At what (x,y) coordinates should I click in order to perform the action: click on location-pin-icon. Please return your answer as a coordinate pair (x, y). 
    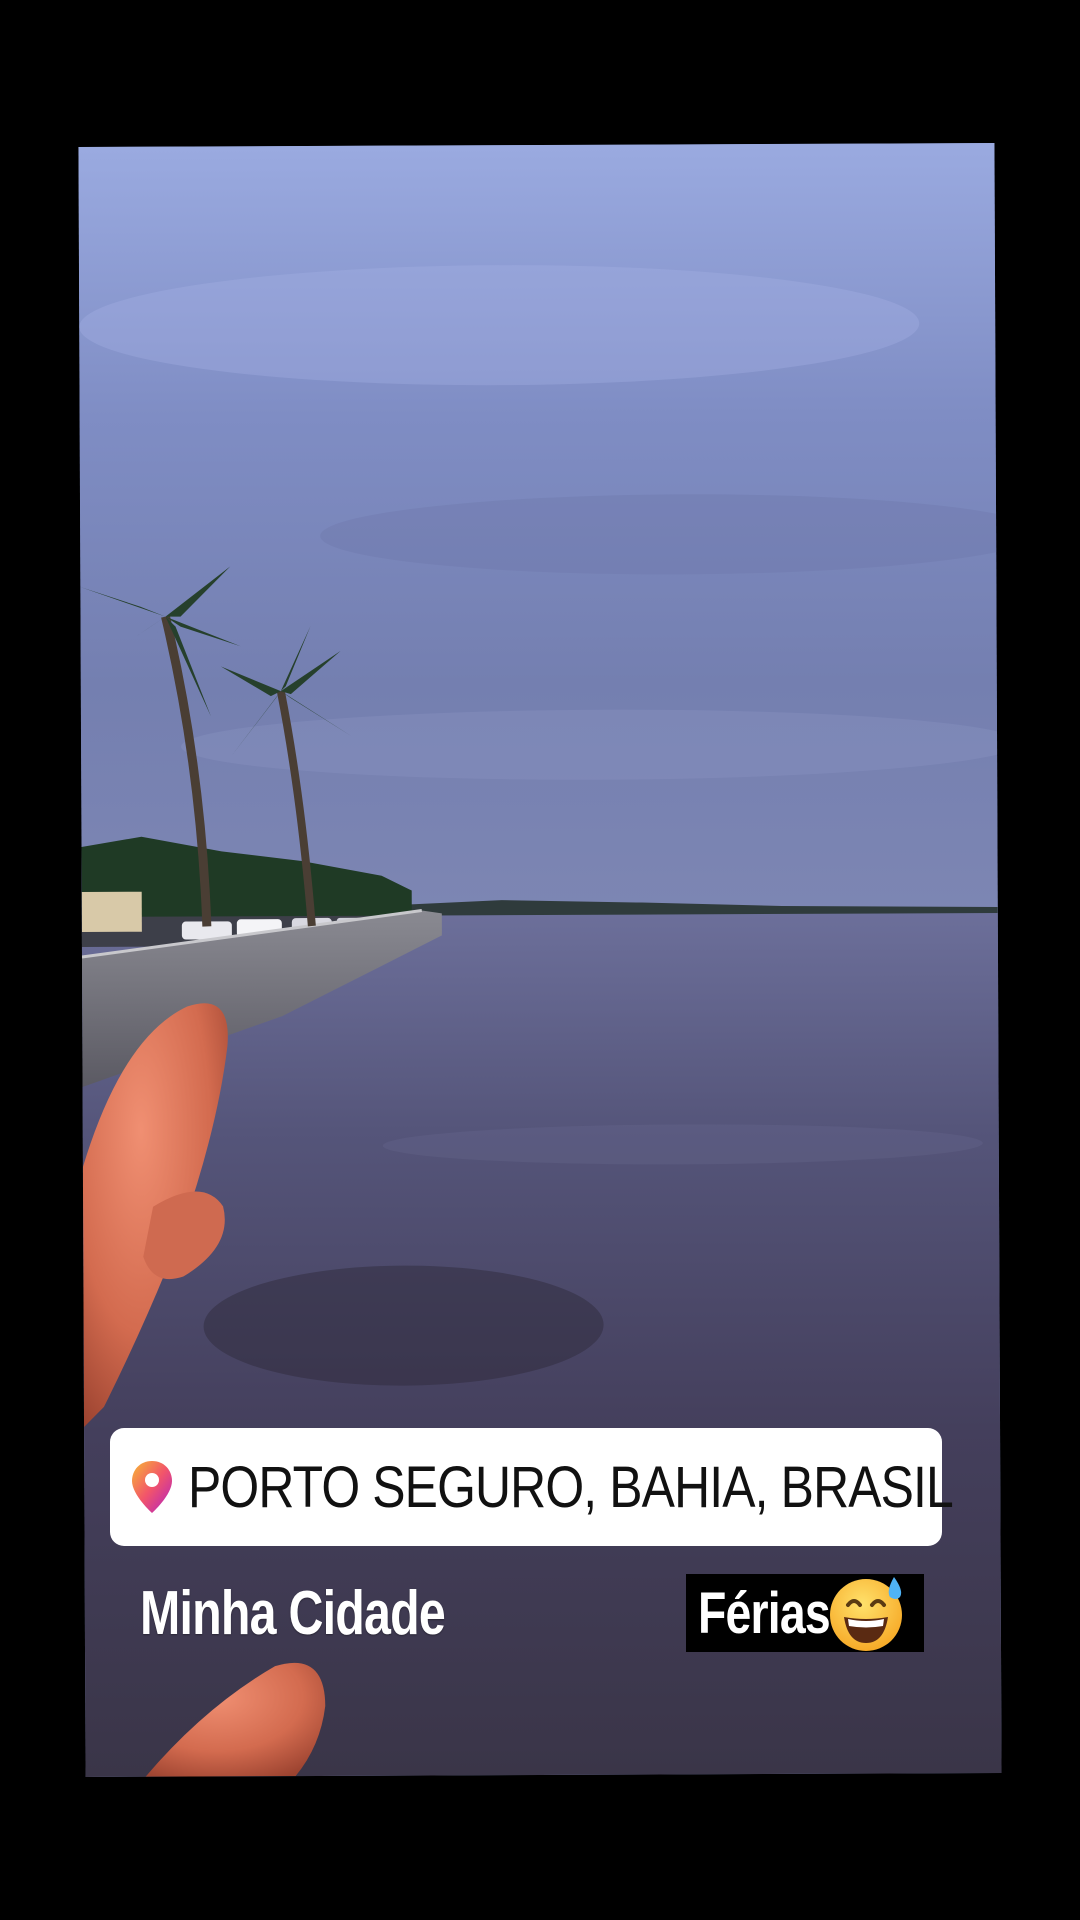
    Looking at the image, I should click on (152, 1487).